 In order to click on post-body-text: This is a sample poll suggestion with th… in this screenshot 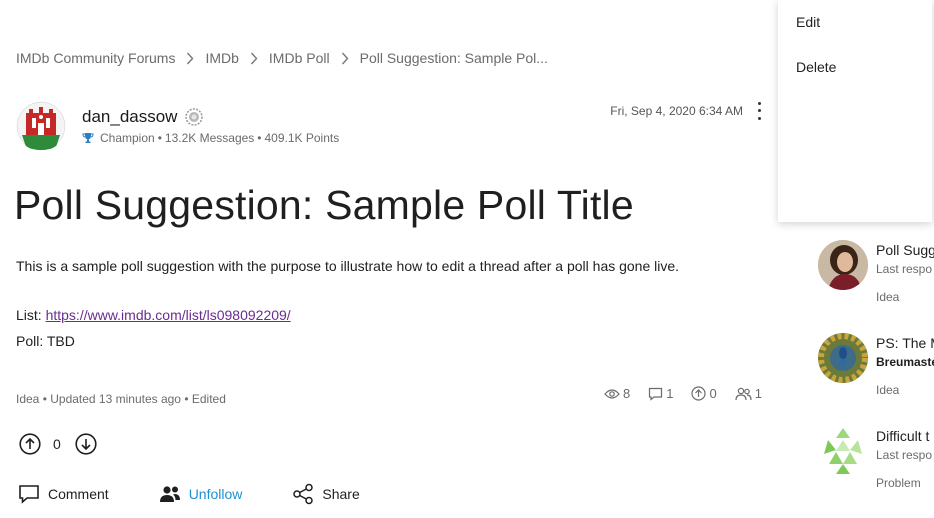, I will do `click(348, 266)`.